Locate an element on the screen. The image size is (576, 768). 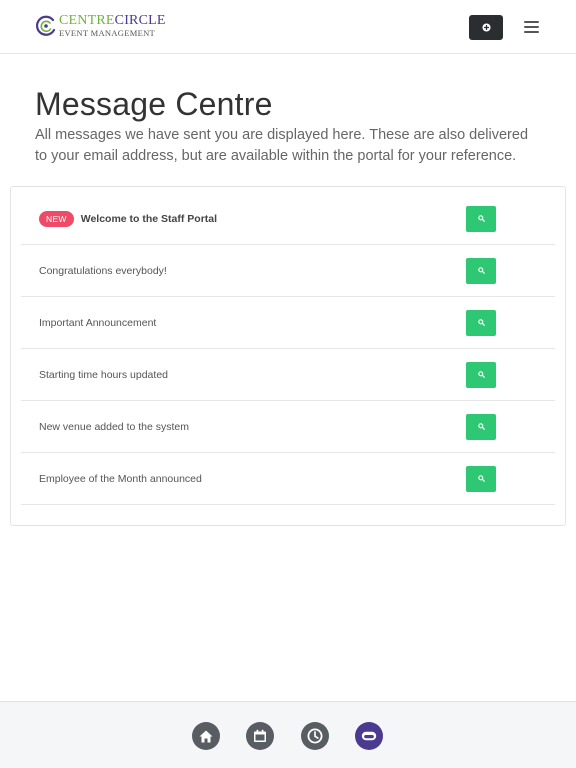
add-button is located at coordinates (486, 27).